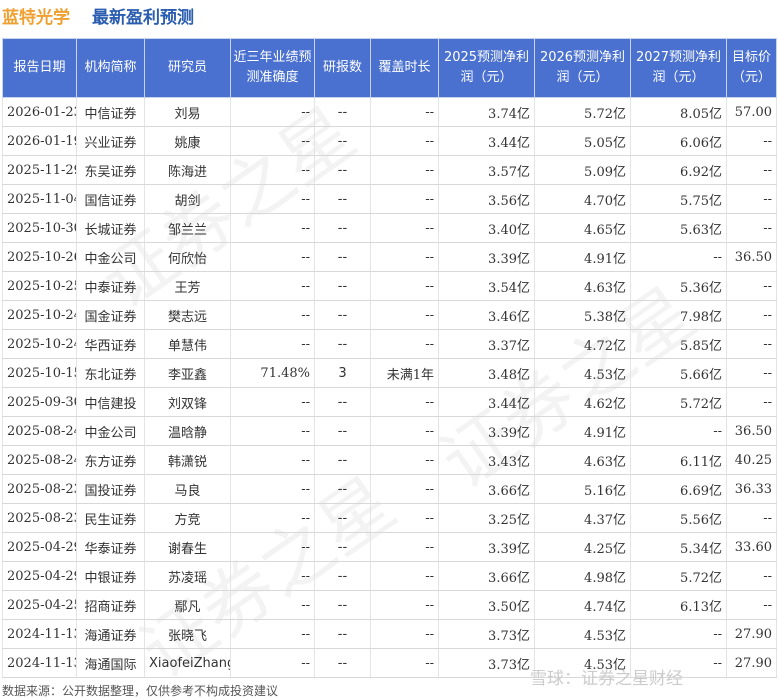 The height and width of the screenshot is (700, 778). What do you see at coordinates (39, 199) in the screenshot?
I see `report-date-cell: 2025-11-04` at bounding box center [39, 199].